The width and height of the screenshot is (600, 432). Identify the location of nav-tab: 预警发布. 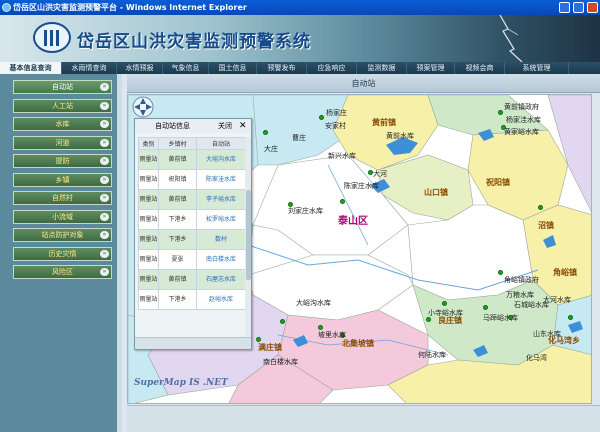
(282, 68).